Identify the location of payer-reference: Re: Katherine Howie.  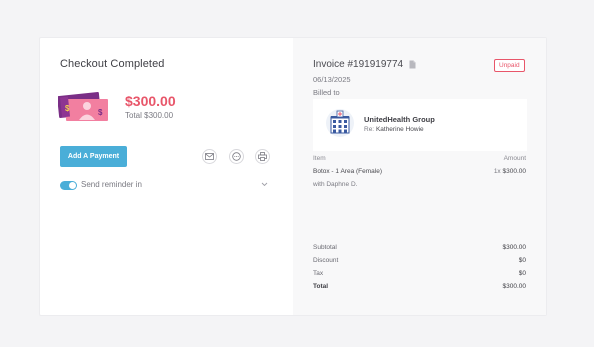
(394, 129).